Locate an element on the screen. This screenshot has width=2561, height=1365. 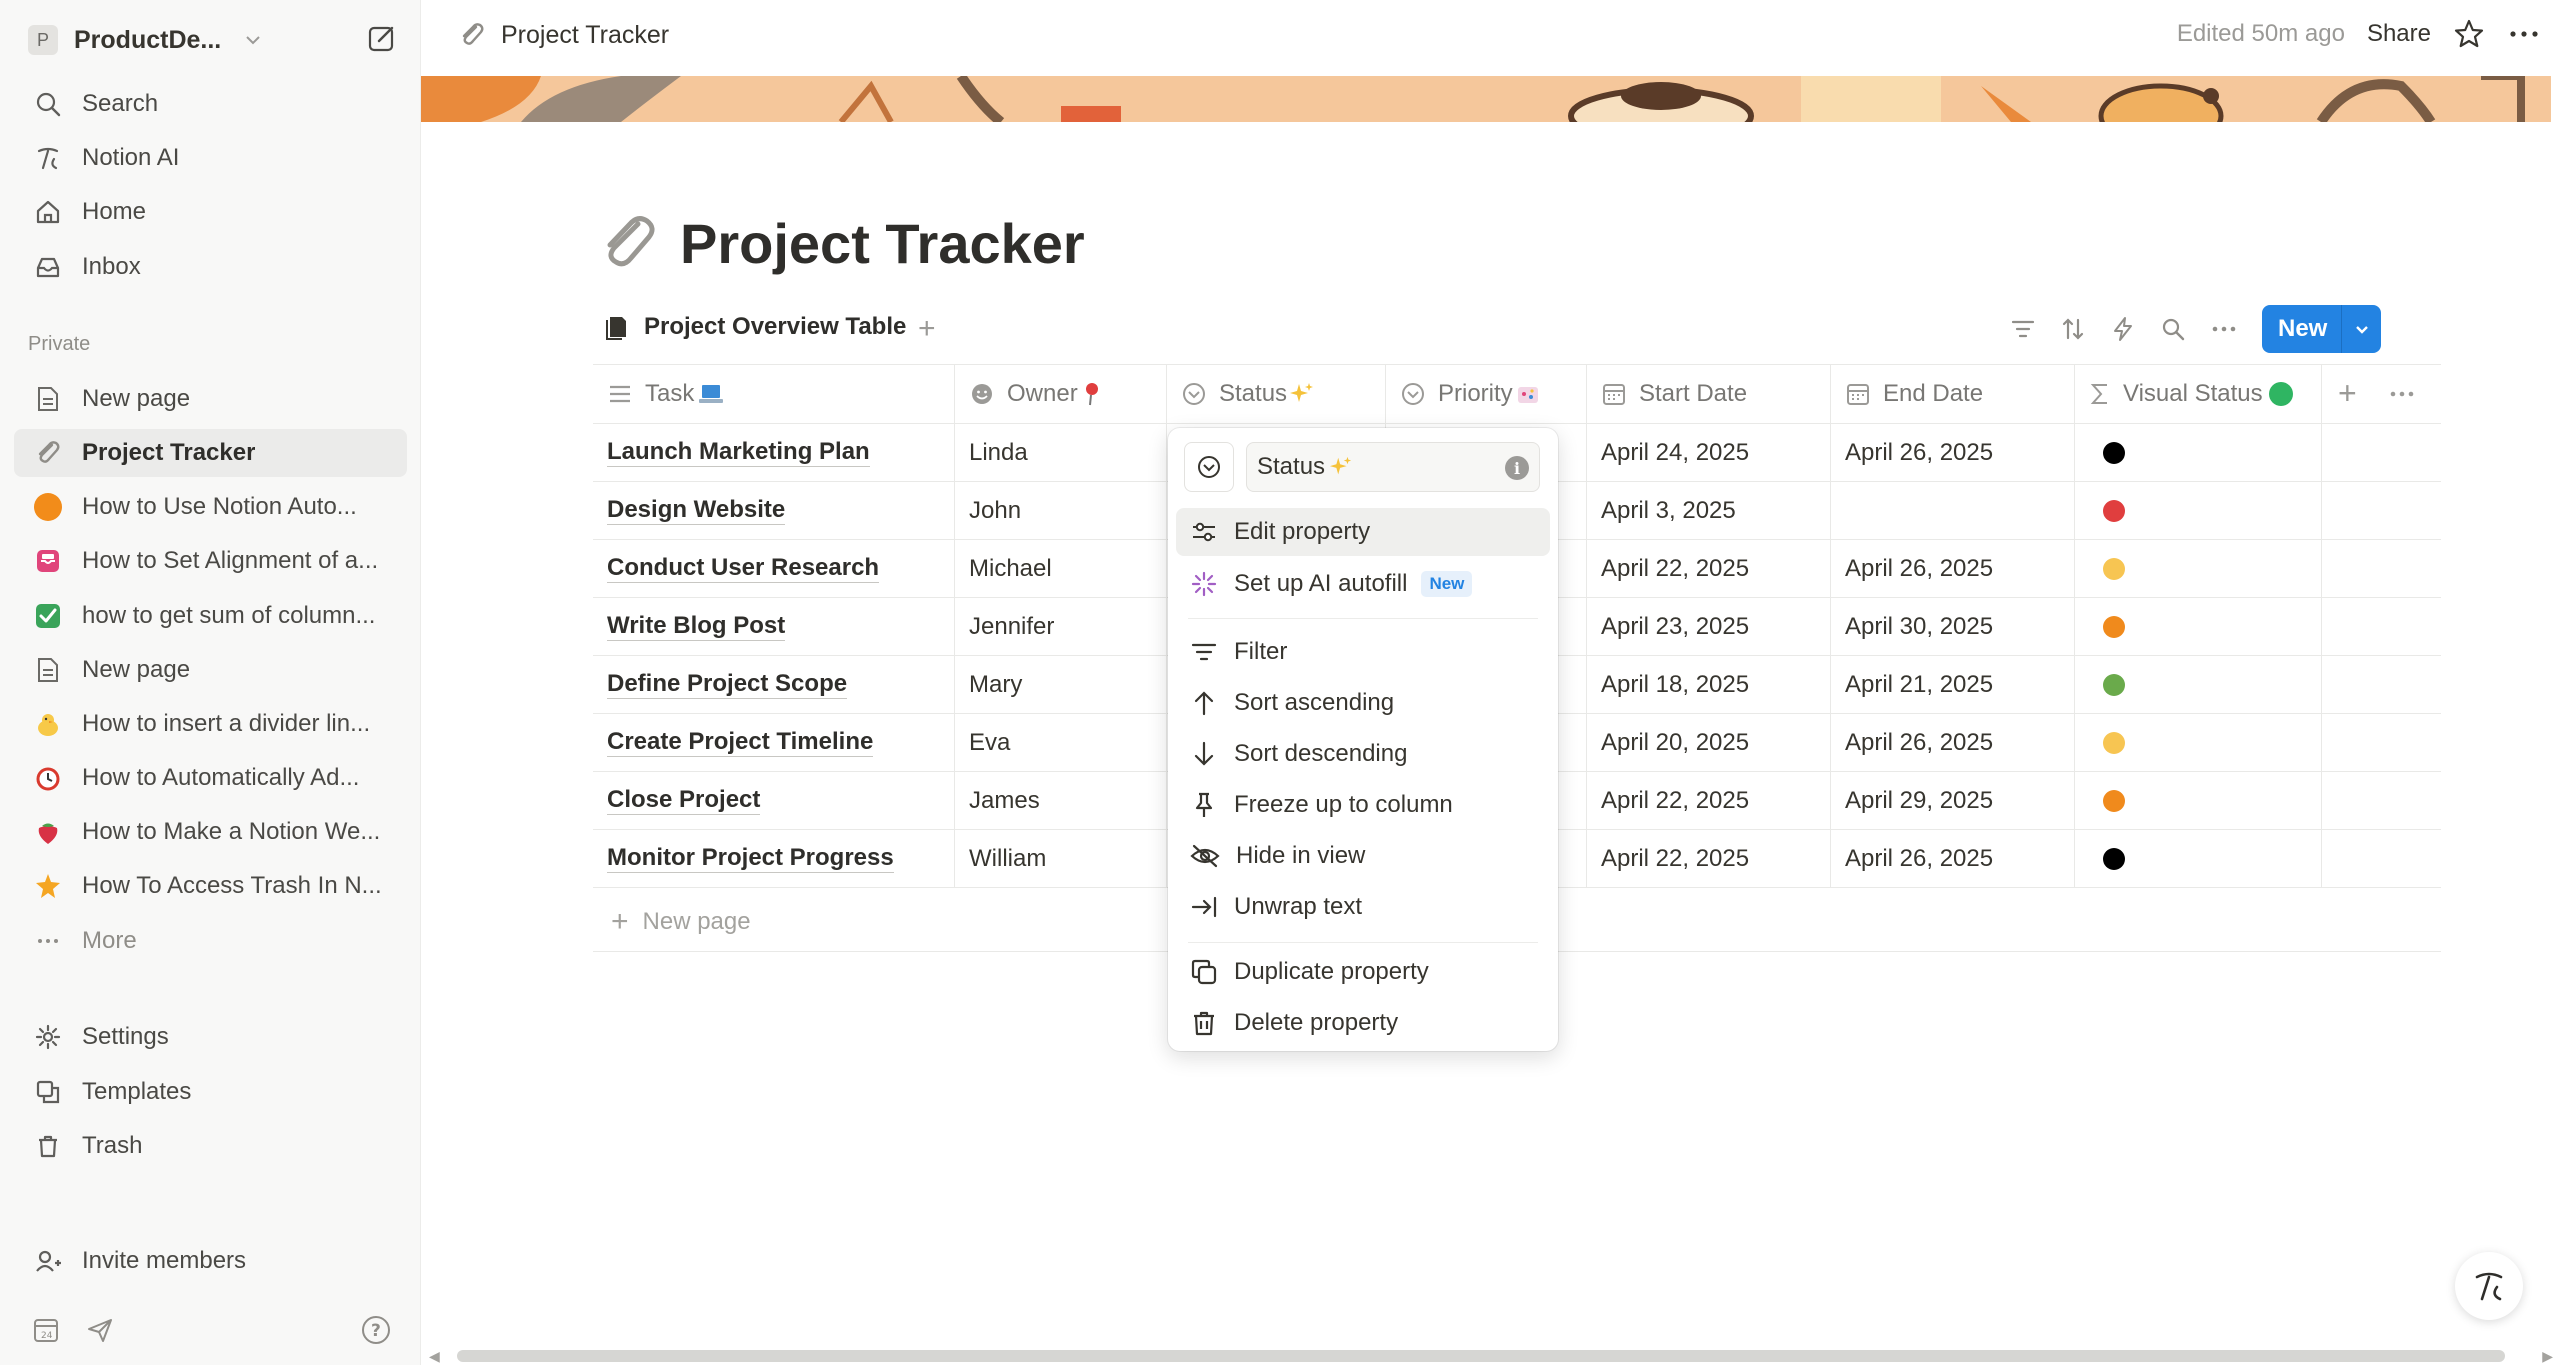
new-record-button: New is located at coordinates (2322, 329).